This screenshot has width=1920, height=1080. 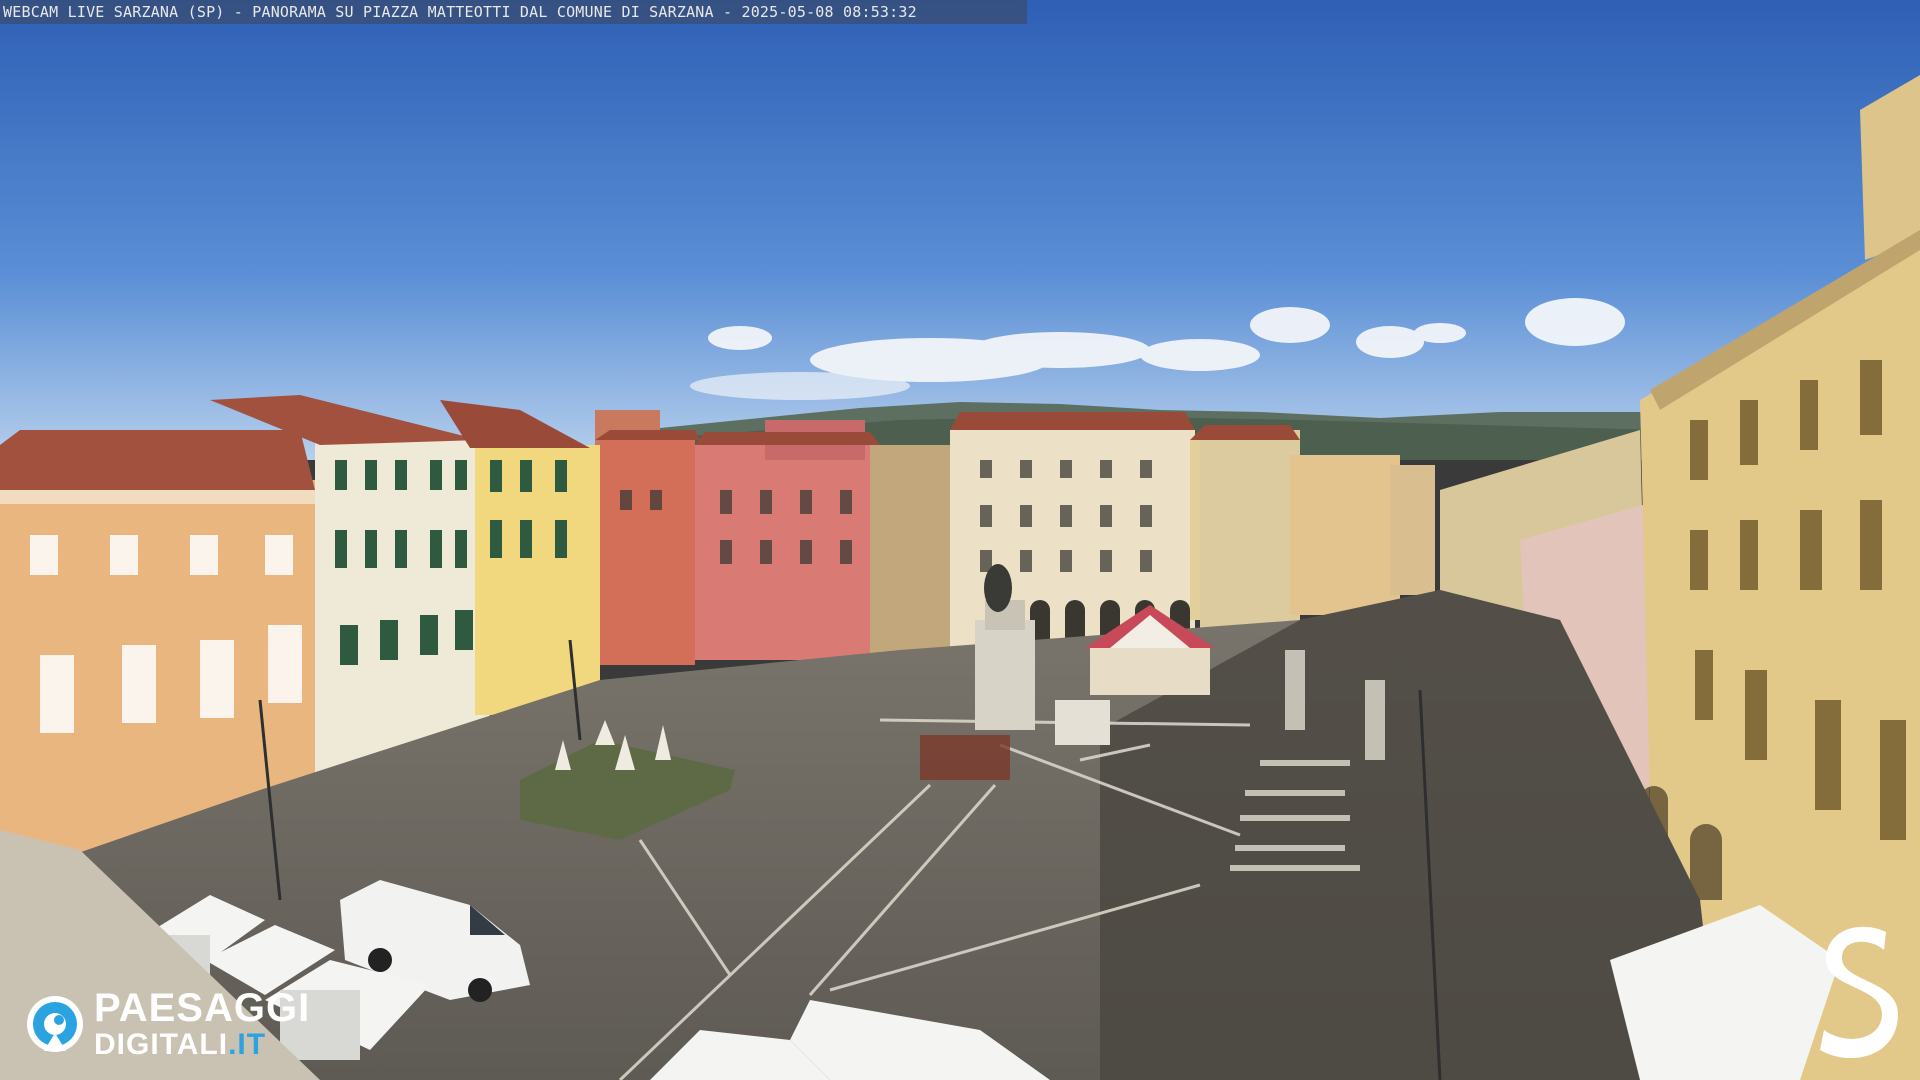 I want to click on paesaggi-digitali-logo: PAESAGGI DIGITALI.IT, so click(x=167, y=1024).